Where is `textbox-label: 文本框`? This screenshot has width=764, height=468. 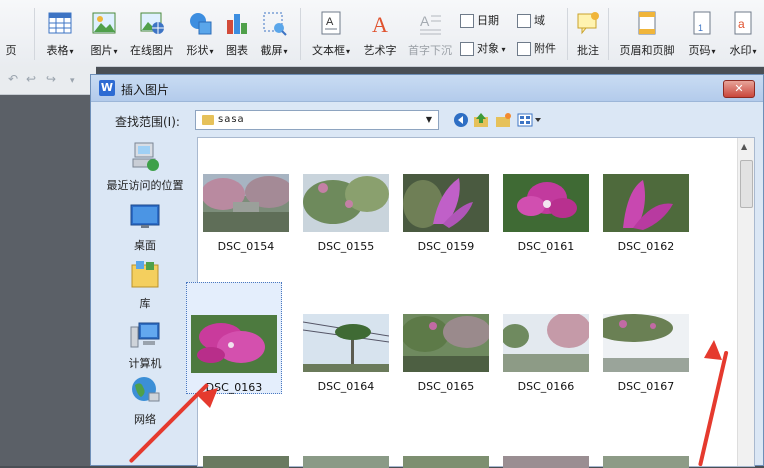
textbox-label: 文本框 is located at coordinates (328, 50).